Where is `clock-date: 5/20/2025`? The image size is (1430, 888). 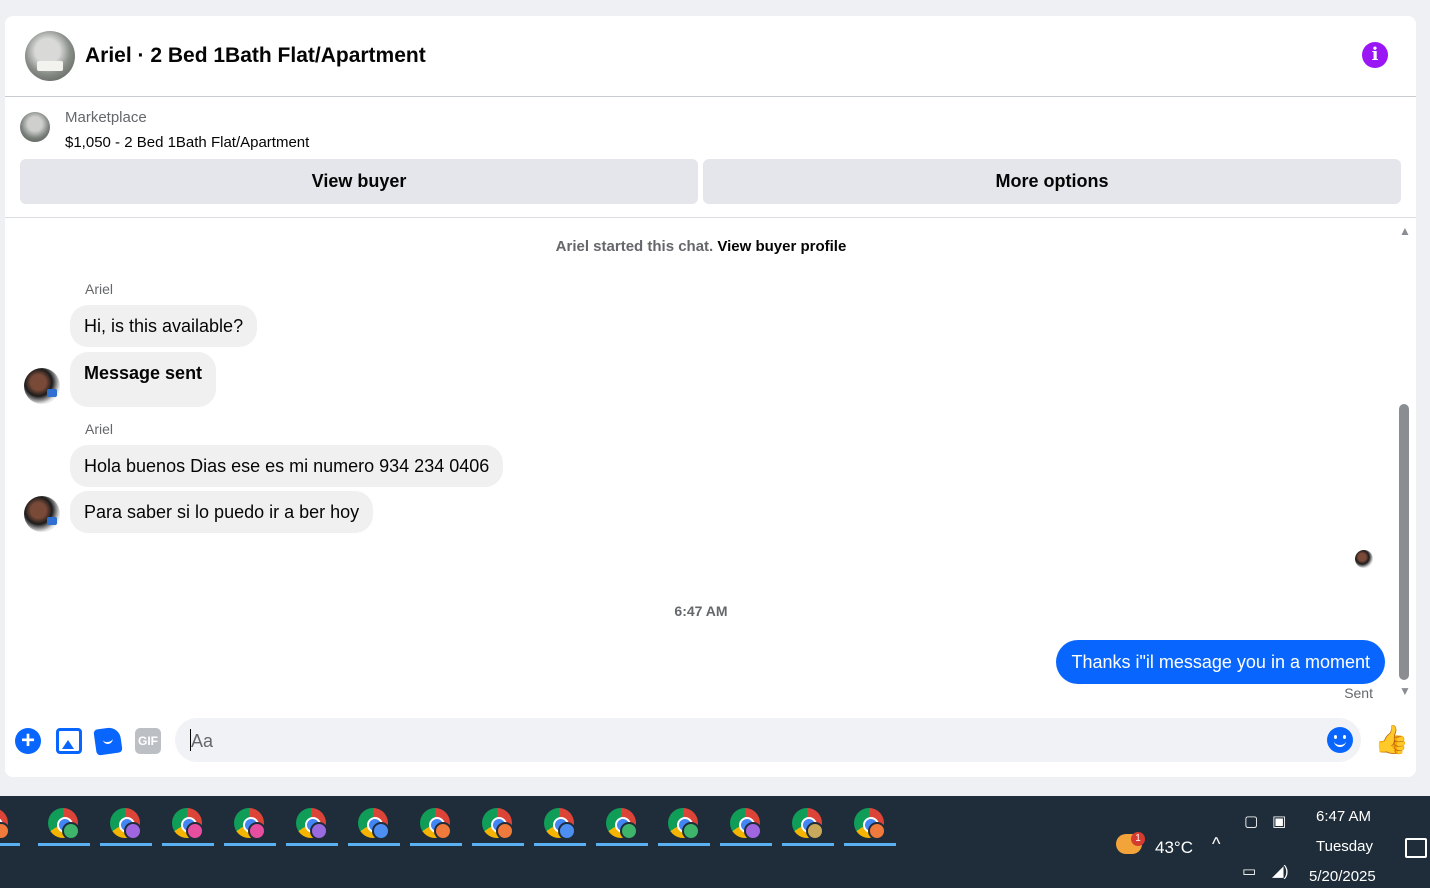
clock-date: 5/20/2025 is located at coordinates (1342, 876).